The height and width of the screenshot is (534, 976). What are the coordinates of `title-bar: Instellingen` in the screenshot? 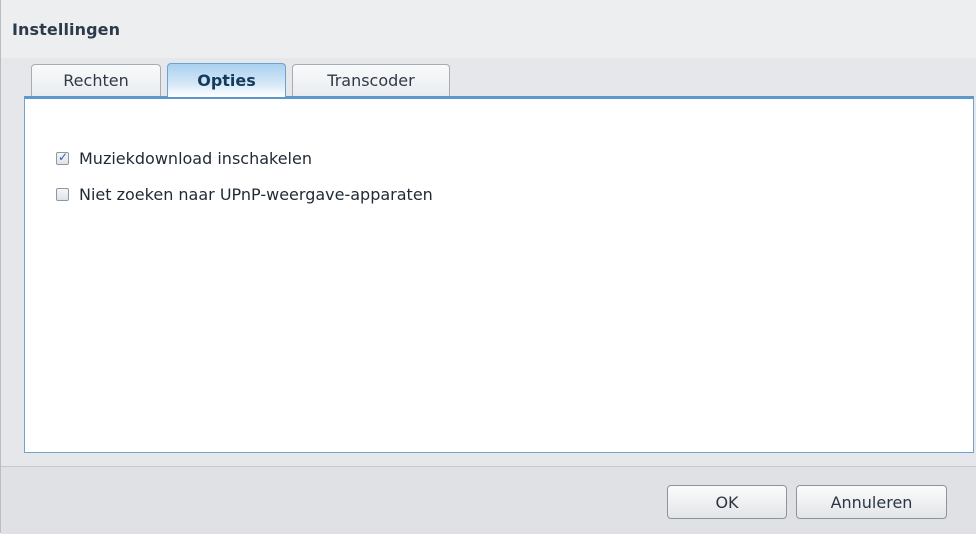 It's located at (488, 29).